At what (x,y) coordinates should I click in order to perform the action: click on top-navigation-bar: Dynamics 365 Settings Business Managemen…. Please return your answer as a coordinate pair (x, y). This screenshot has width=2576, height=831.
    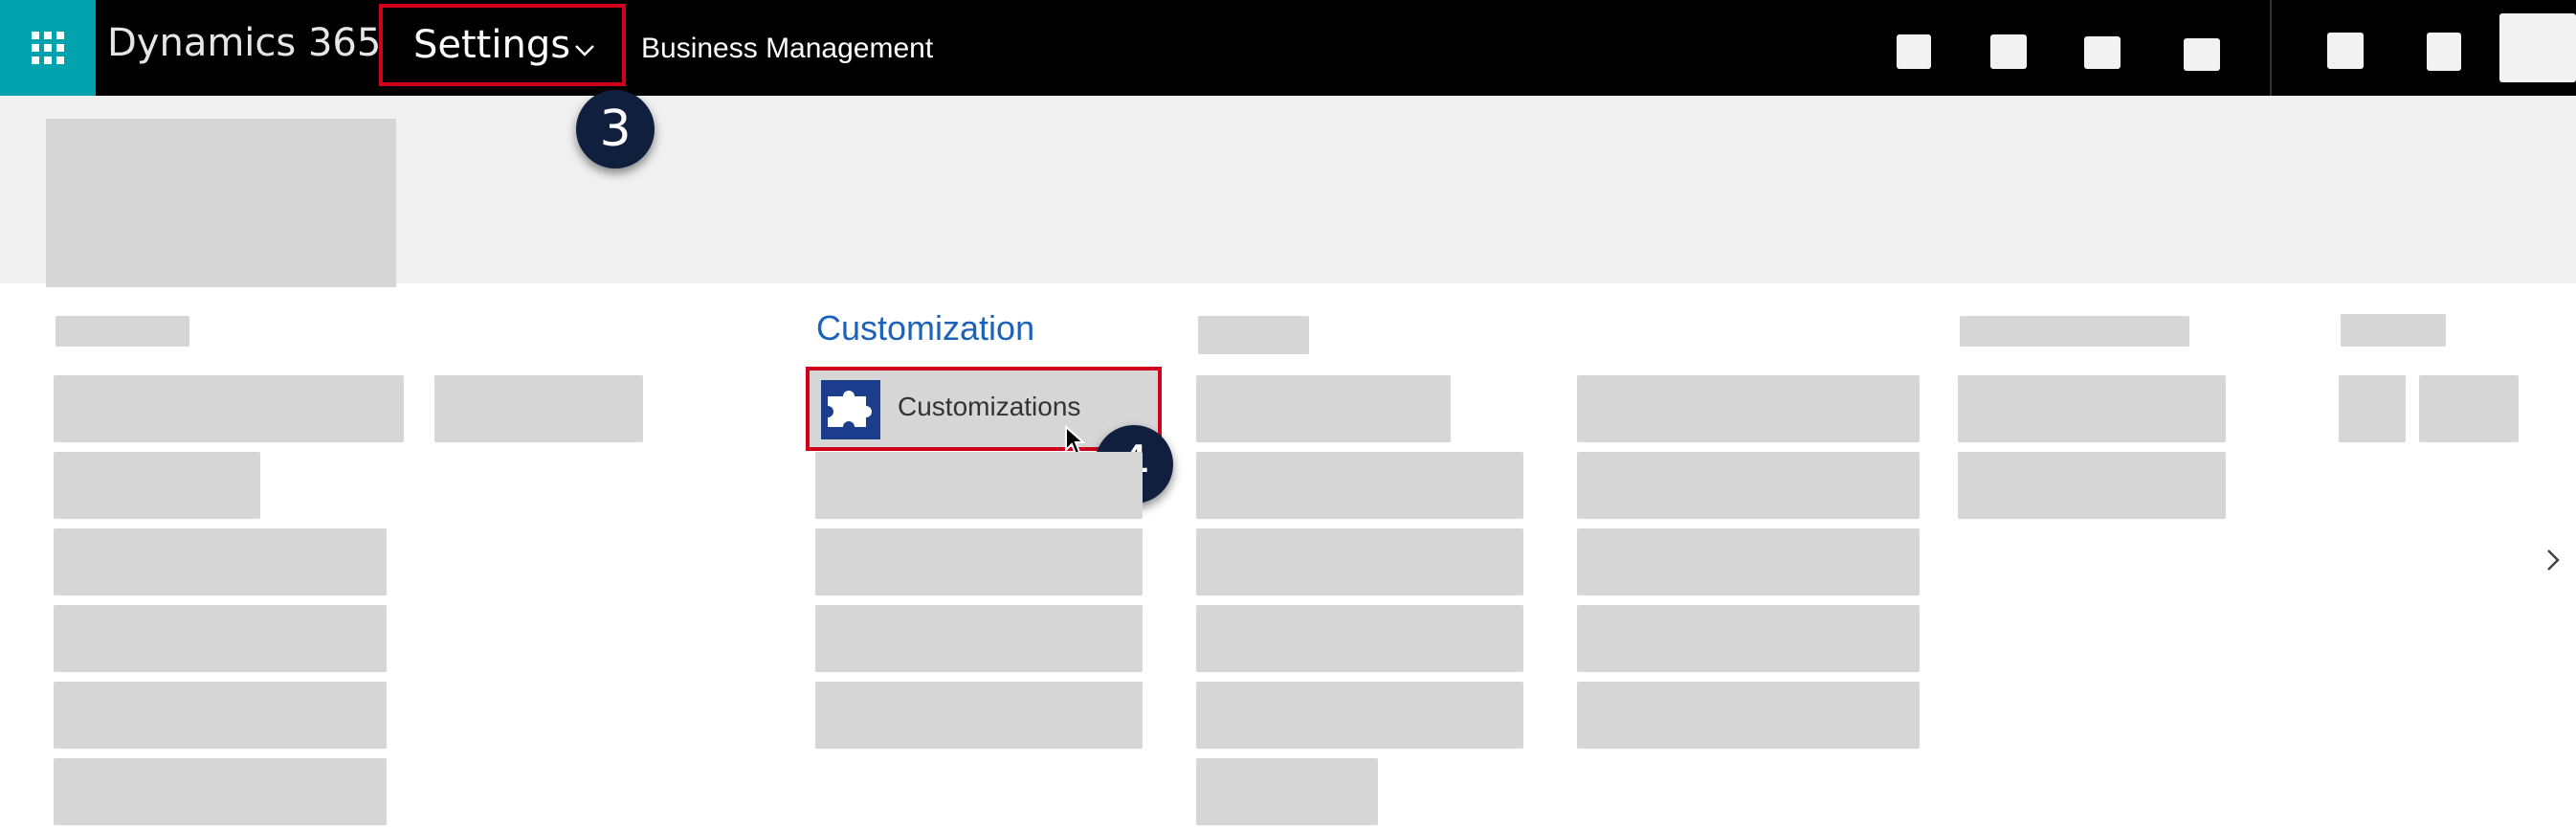
    Looking at the image, I should click on (1288, 48).